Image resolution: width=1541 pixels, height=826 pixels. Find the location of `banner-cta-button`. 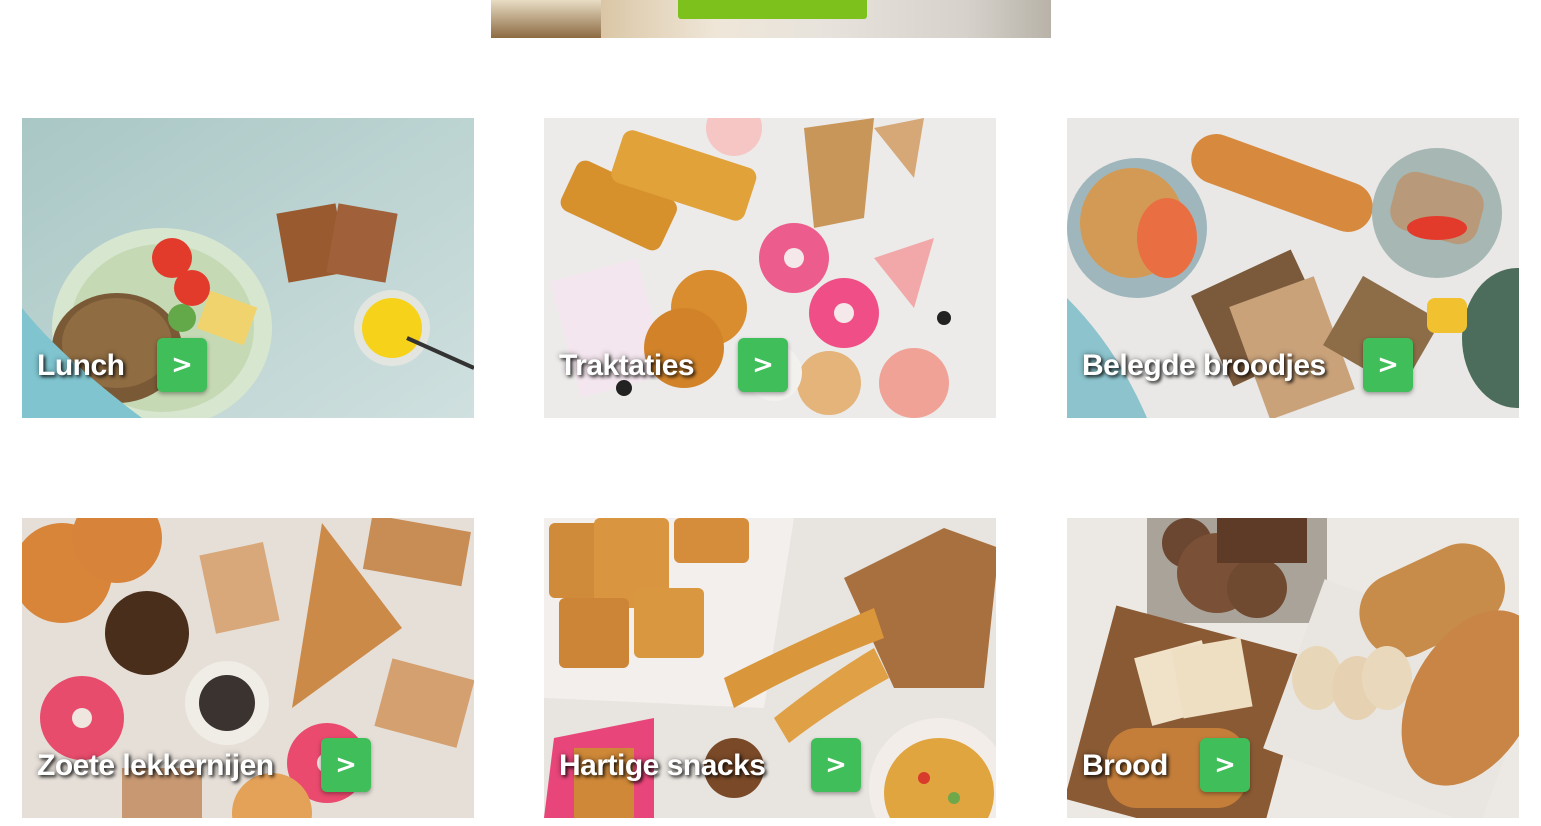

banner-cta-button is located at coordinates (772, 9).